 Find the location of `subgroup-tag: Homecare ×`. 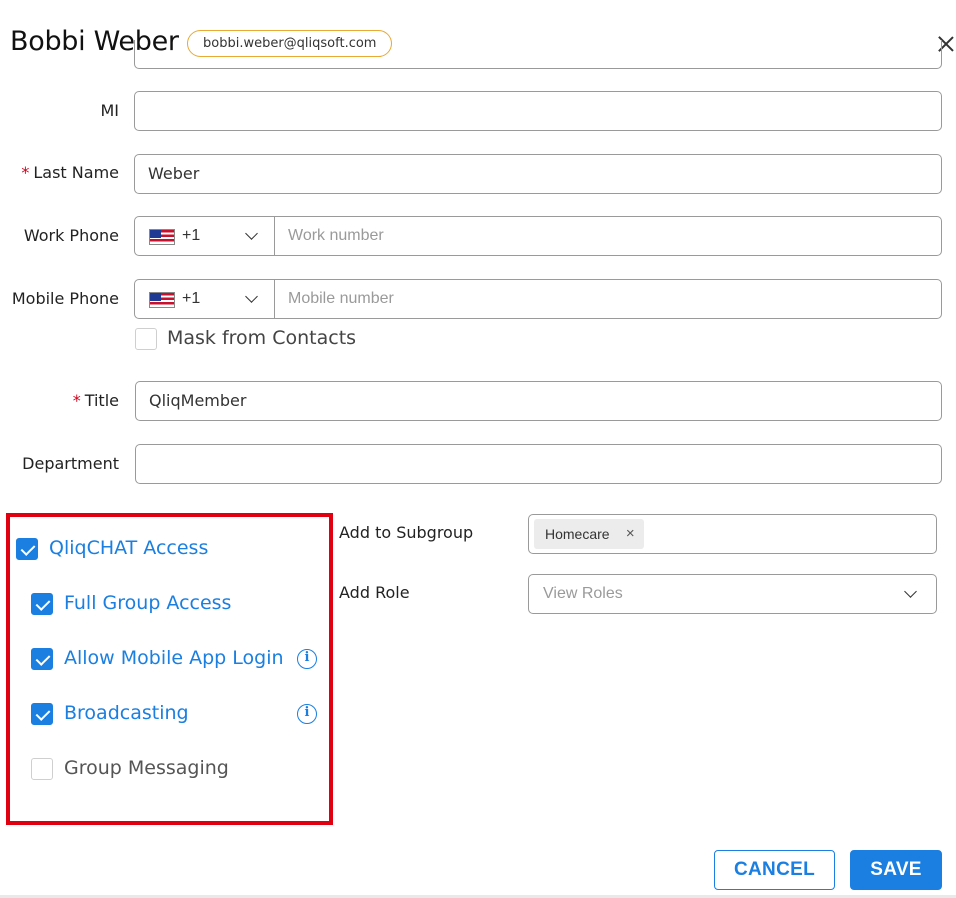

subgroup-tag: Homecare × is located at coordinates (589, 534).